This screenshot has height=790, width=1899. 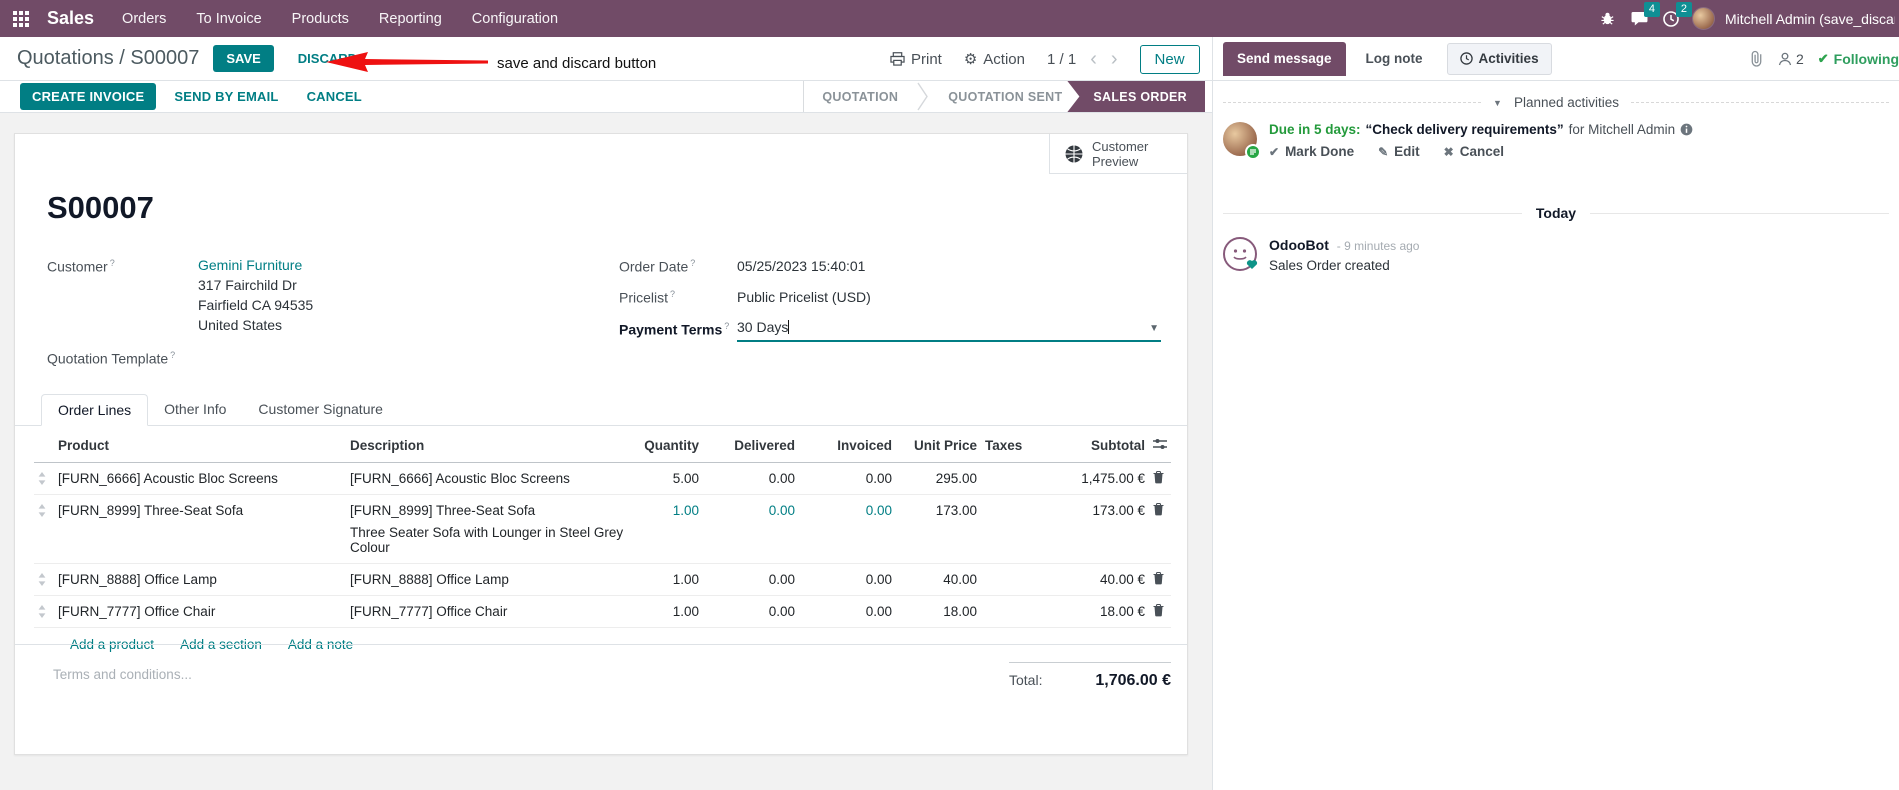 I want to click on create-invoice-button: CREATE INVOICE, so click(x=88, y=96).